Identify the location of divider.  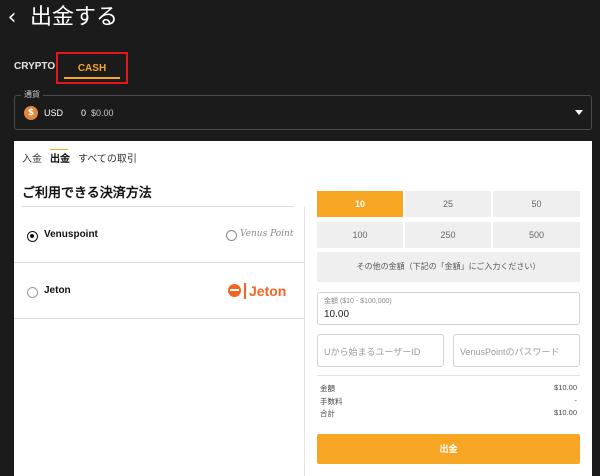
(448, 375).